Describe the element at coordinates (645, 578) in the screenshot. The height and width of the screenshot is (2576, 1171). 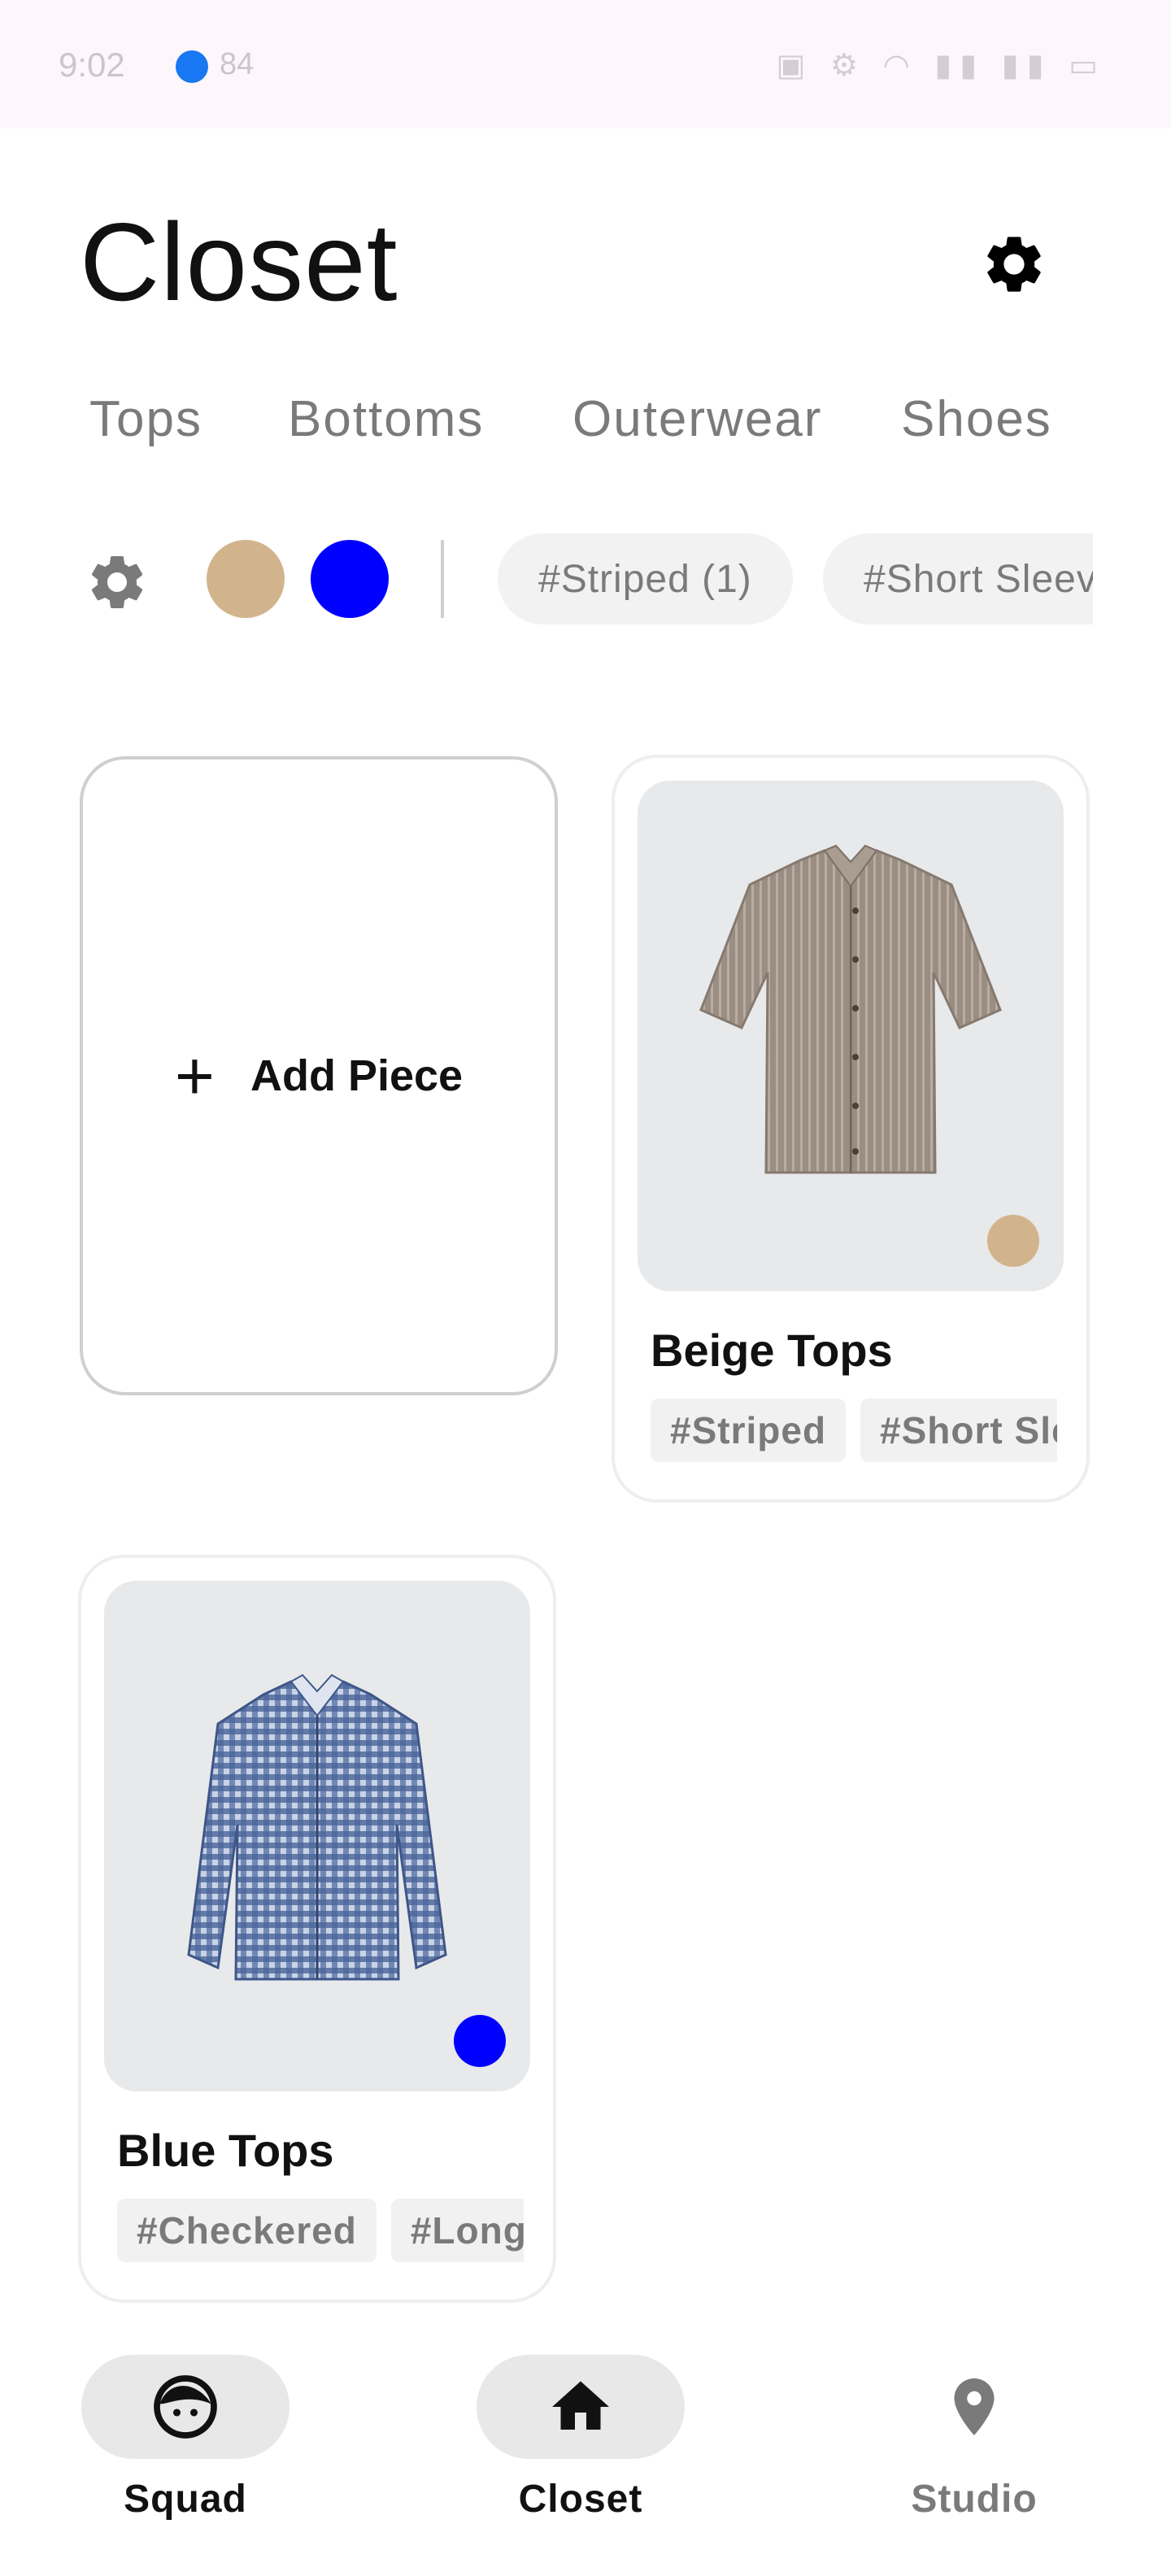
I see `tag-chip-striped: #Striped (1)` at that location.